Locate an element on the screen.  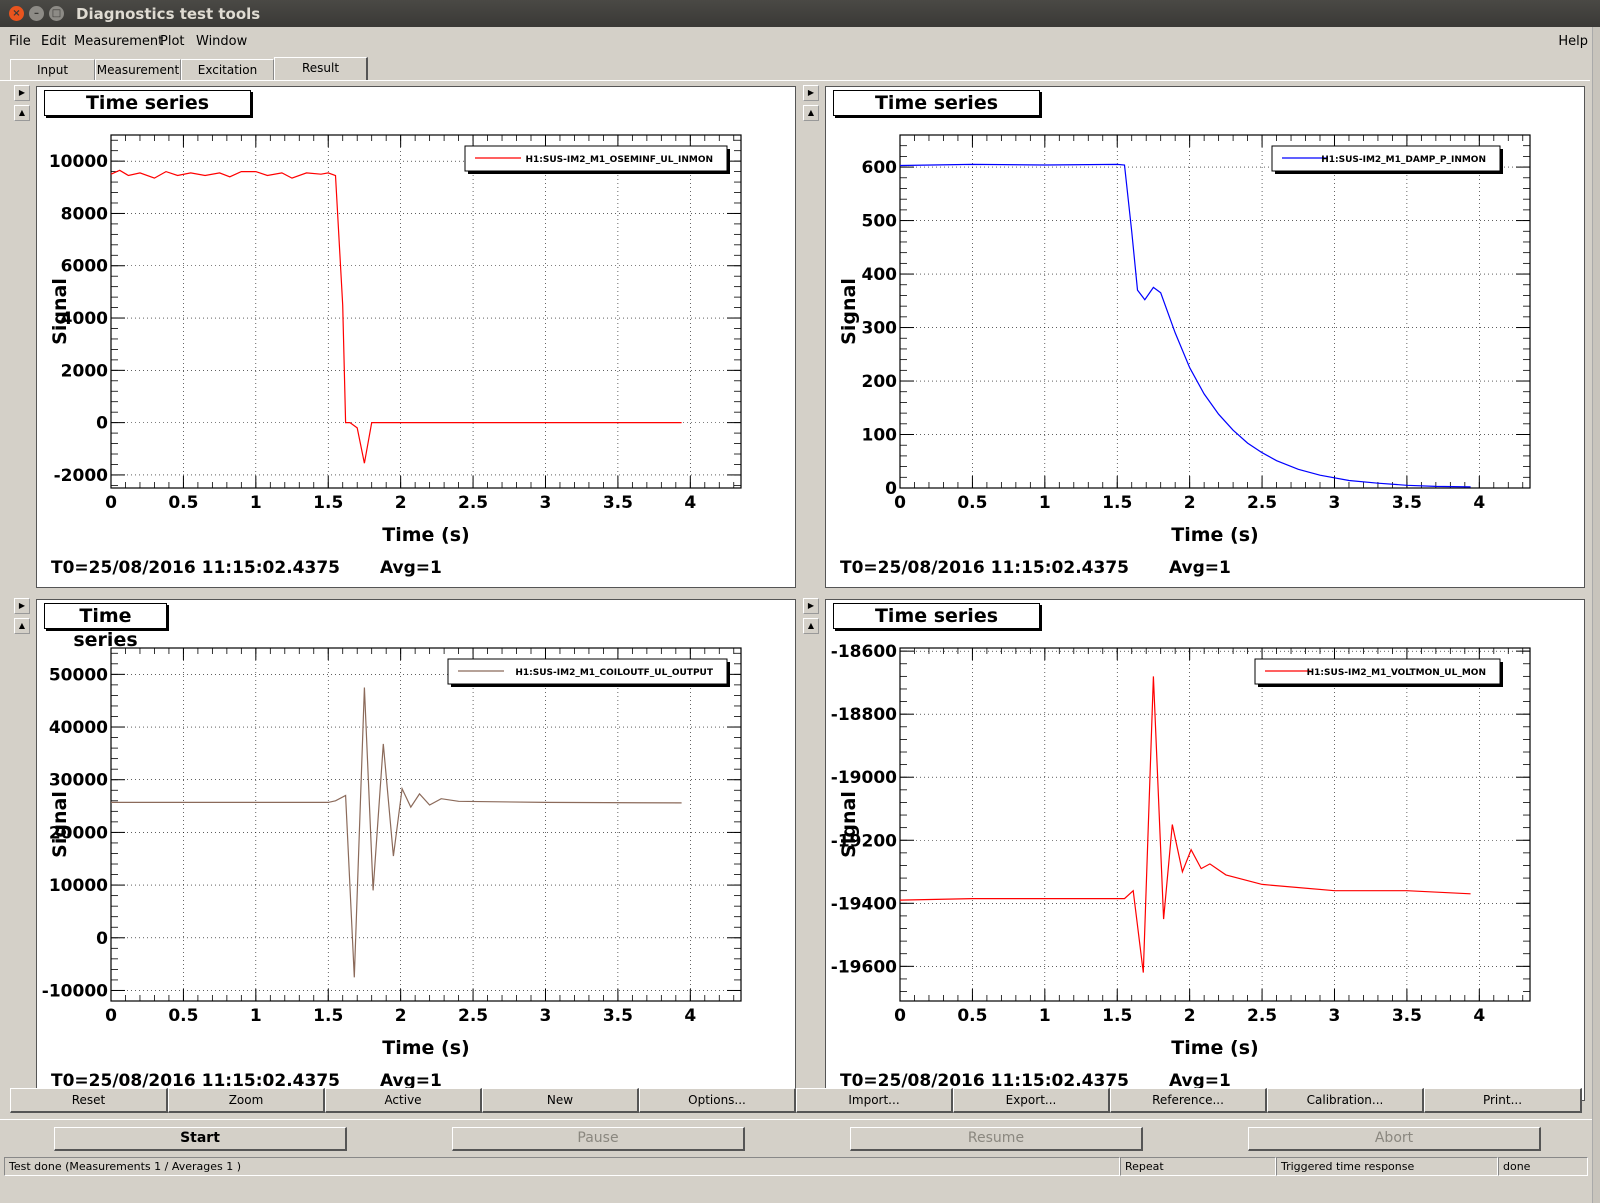
y-tick-label: -10000 is located at coordinates (75, 991).